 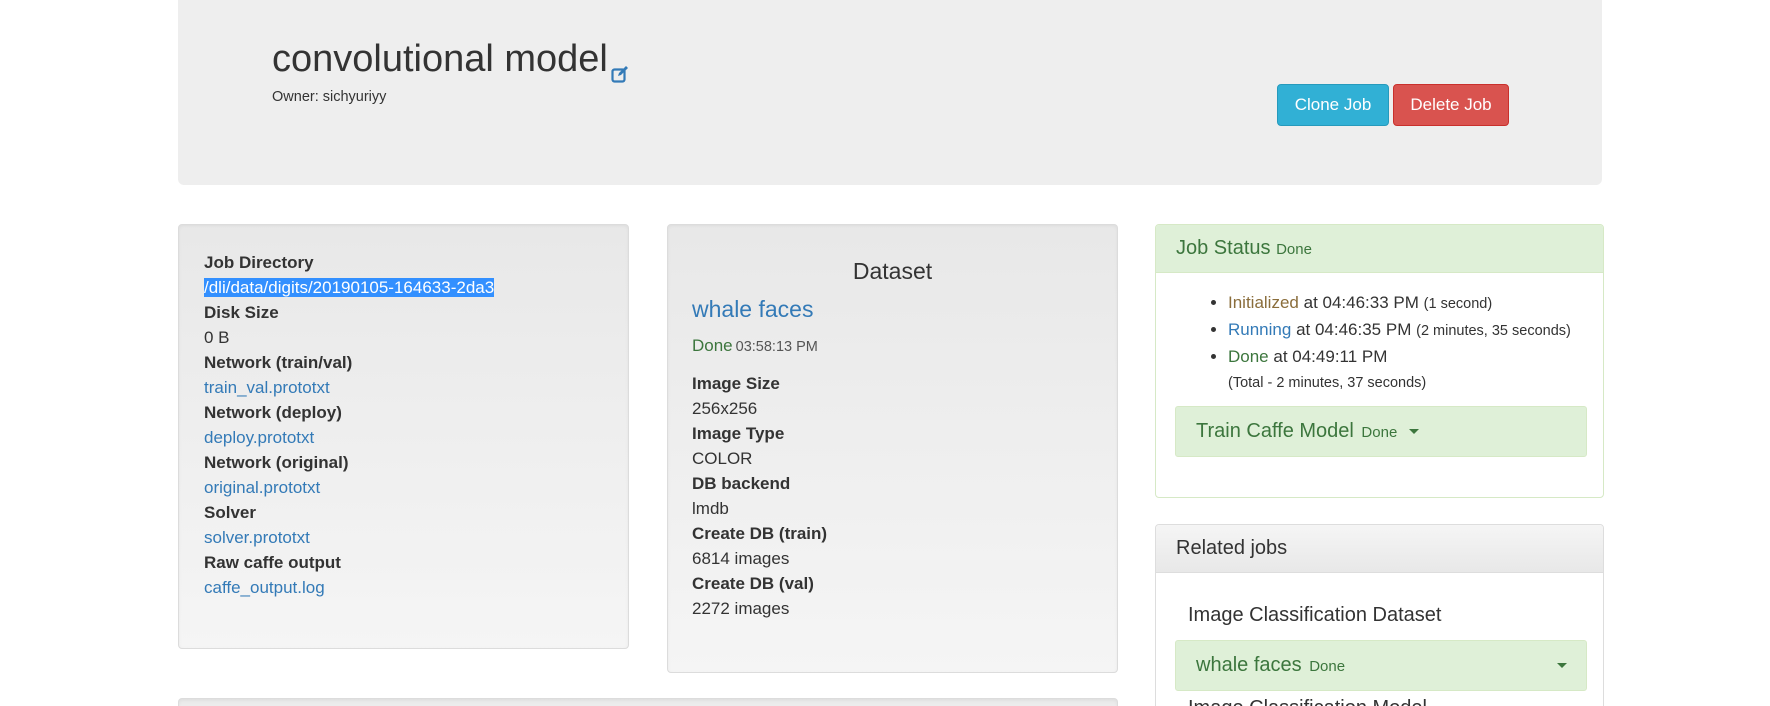 I want to click on network-trainval-label: Network (train/val), so click(x=278, y=362).